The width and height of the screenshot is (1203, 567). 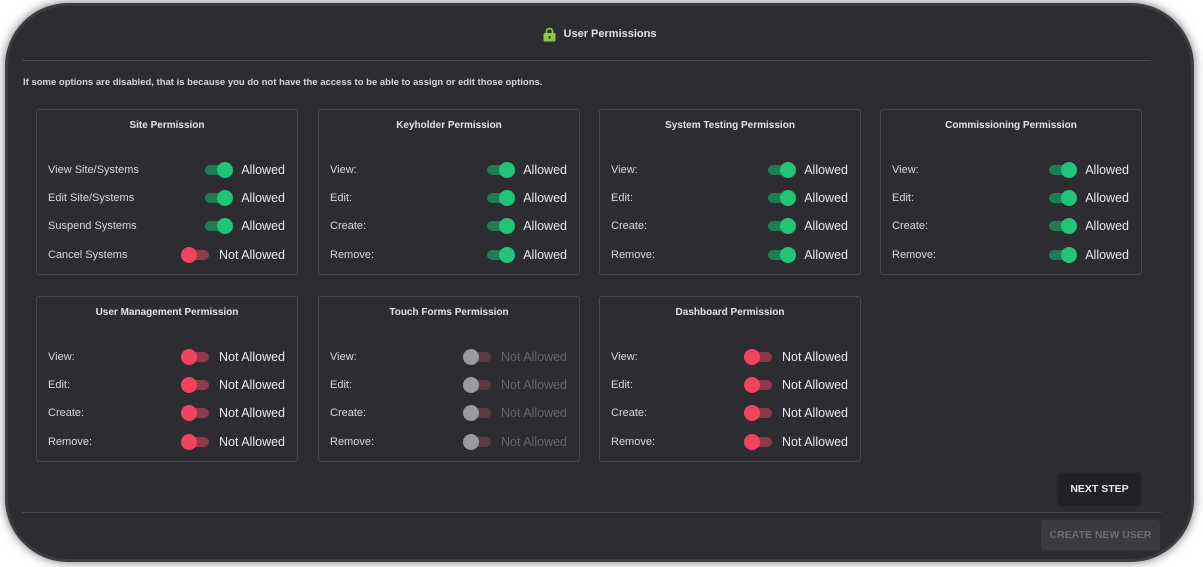 What do you see at coordinates (730, 125) in the screenshot?
I see `card-title: System Testing Permission` at bounding box center [730, 125].